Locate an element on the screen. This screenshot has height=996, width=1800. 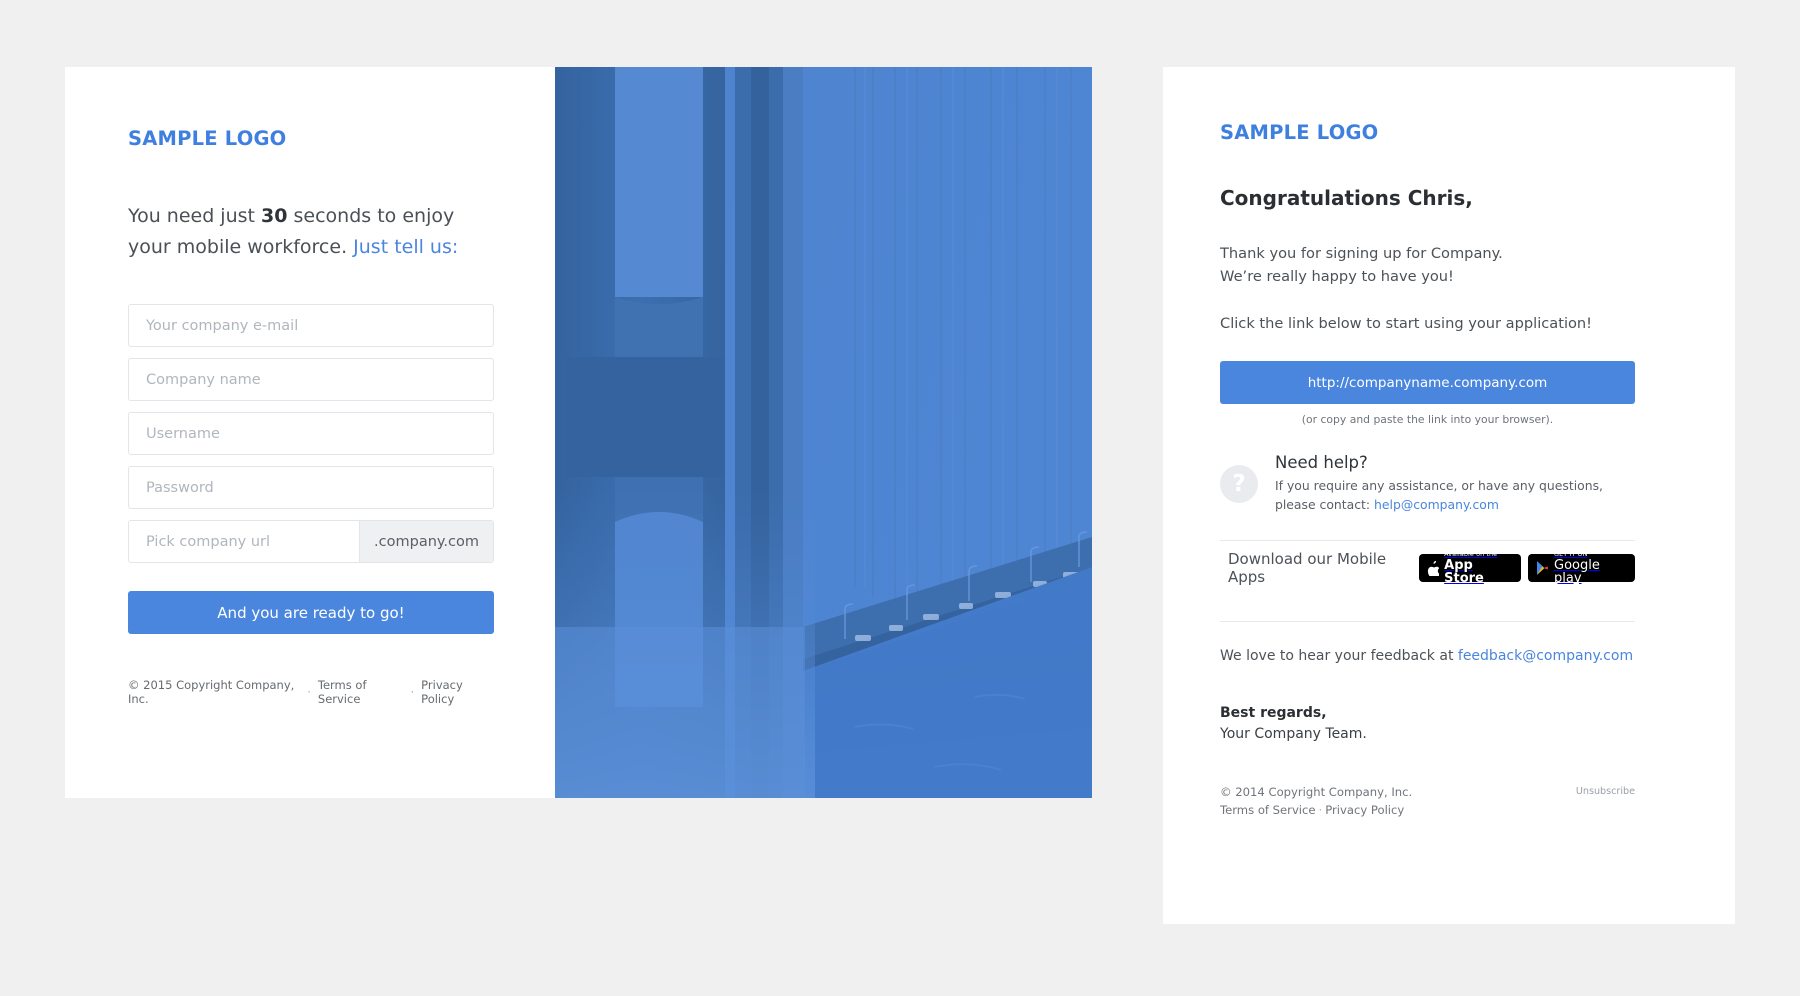
feedback-text: We love to hear your feedback at is located at coordinates (1339, 656).